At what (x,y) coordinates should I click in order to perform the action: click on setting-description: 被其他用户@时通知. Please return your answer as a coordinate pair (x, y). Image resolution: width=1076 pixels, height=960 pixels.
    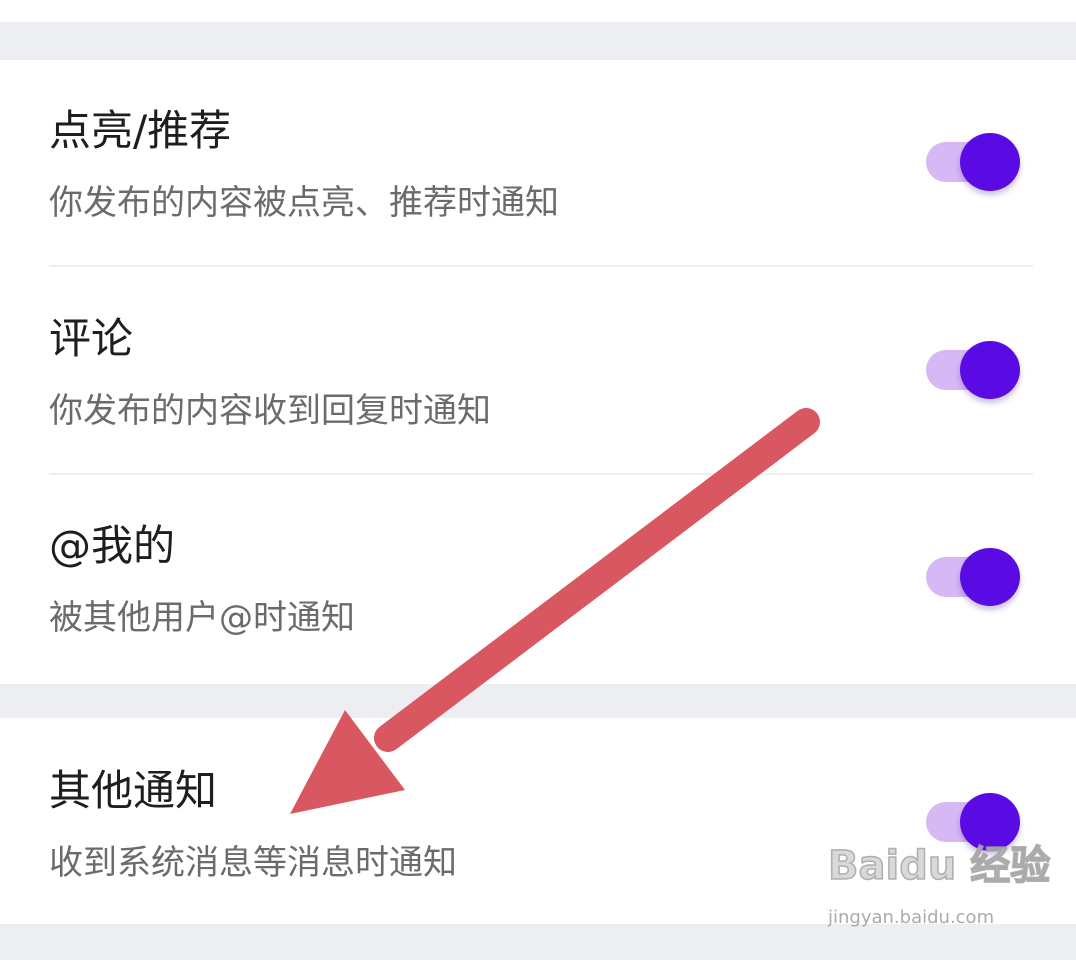
    Looking at the image, I should click on (202, 618).